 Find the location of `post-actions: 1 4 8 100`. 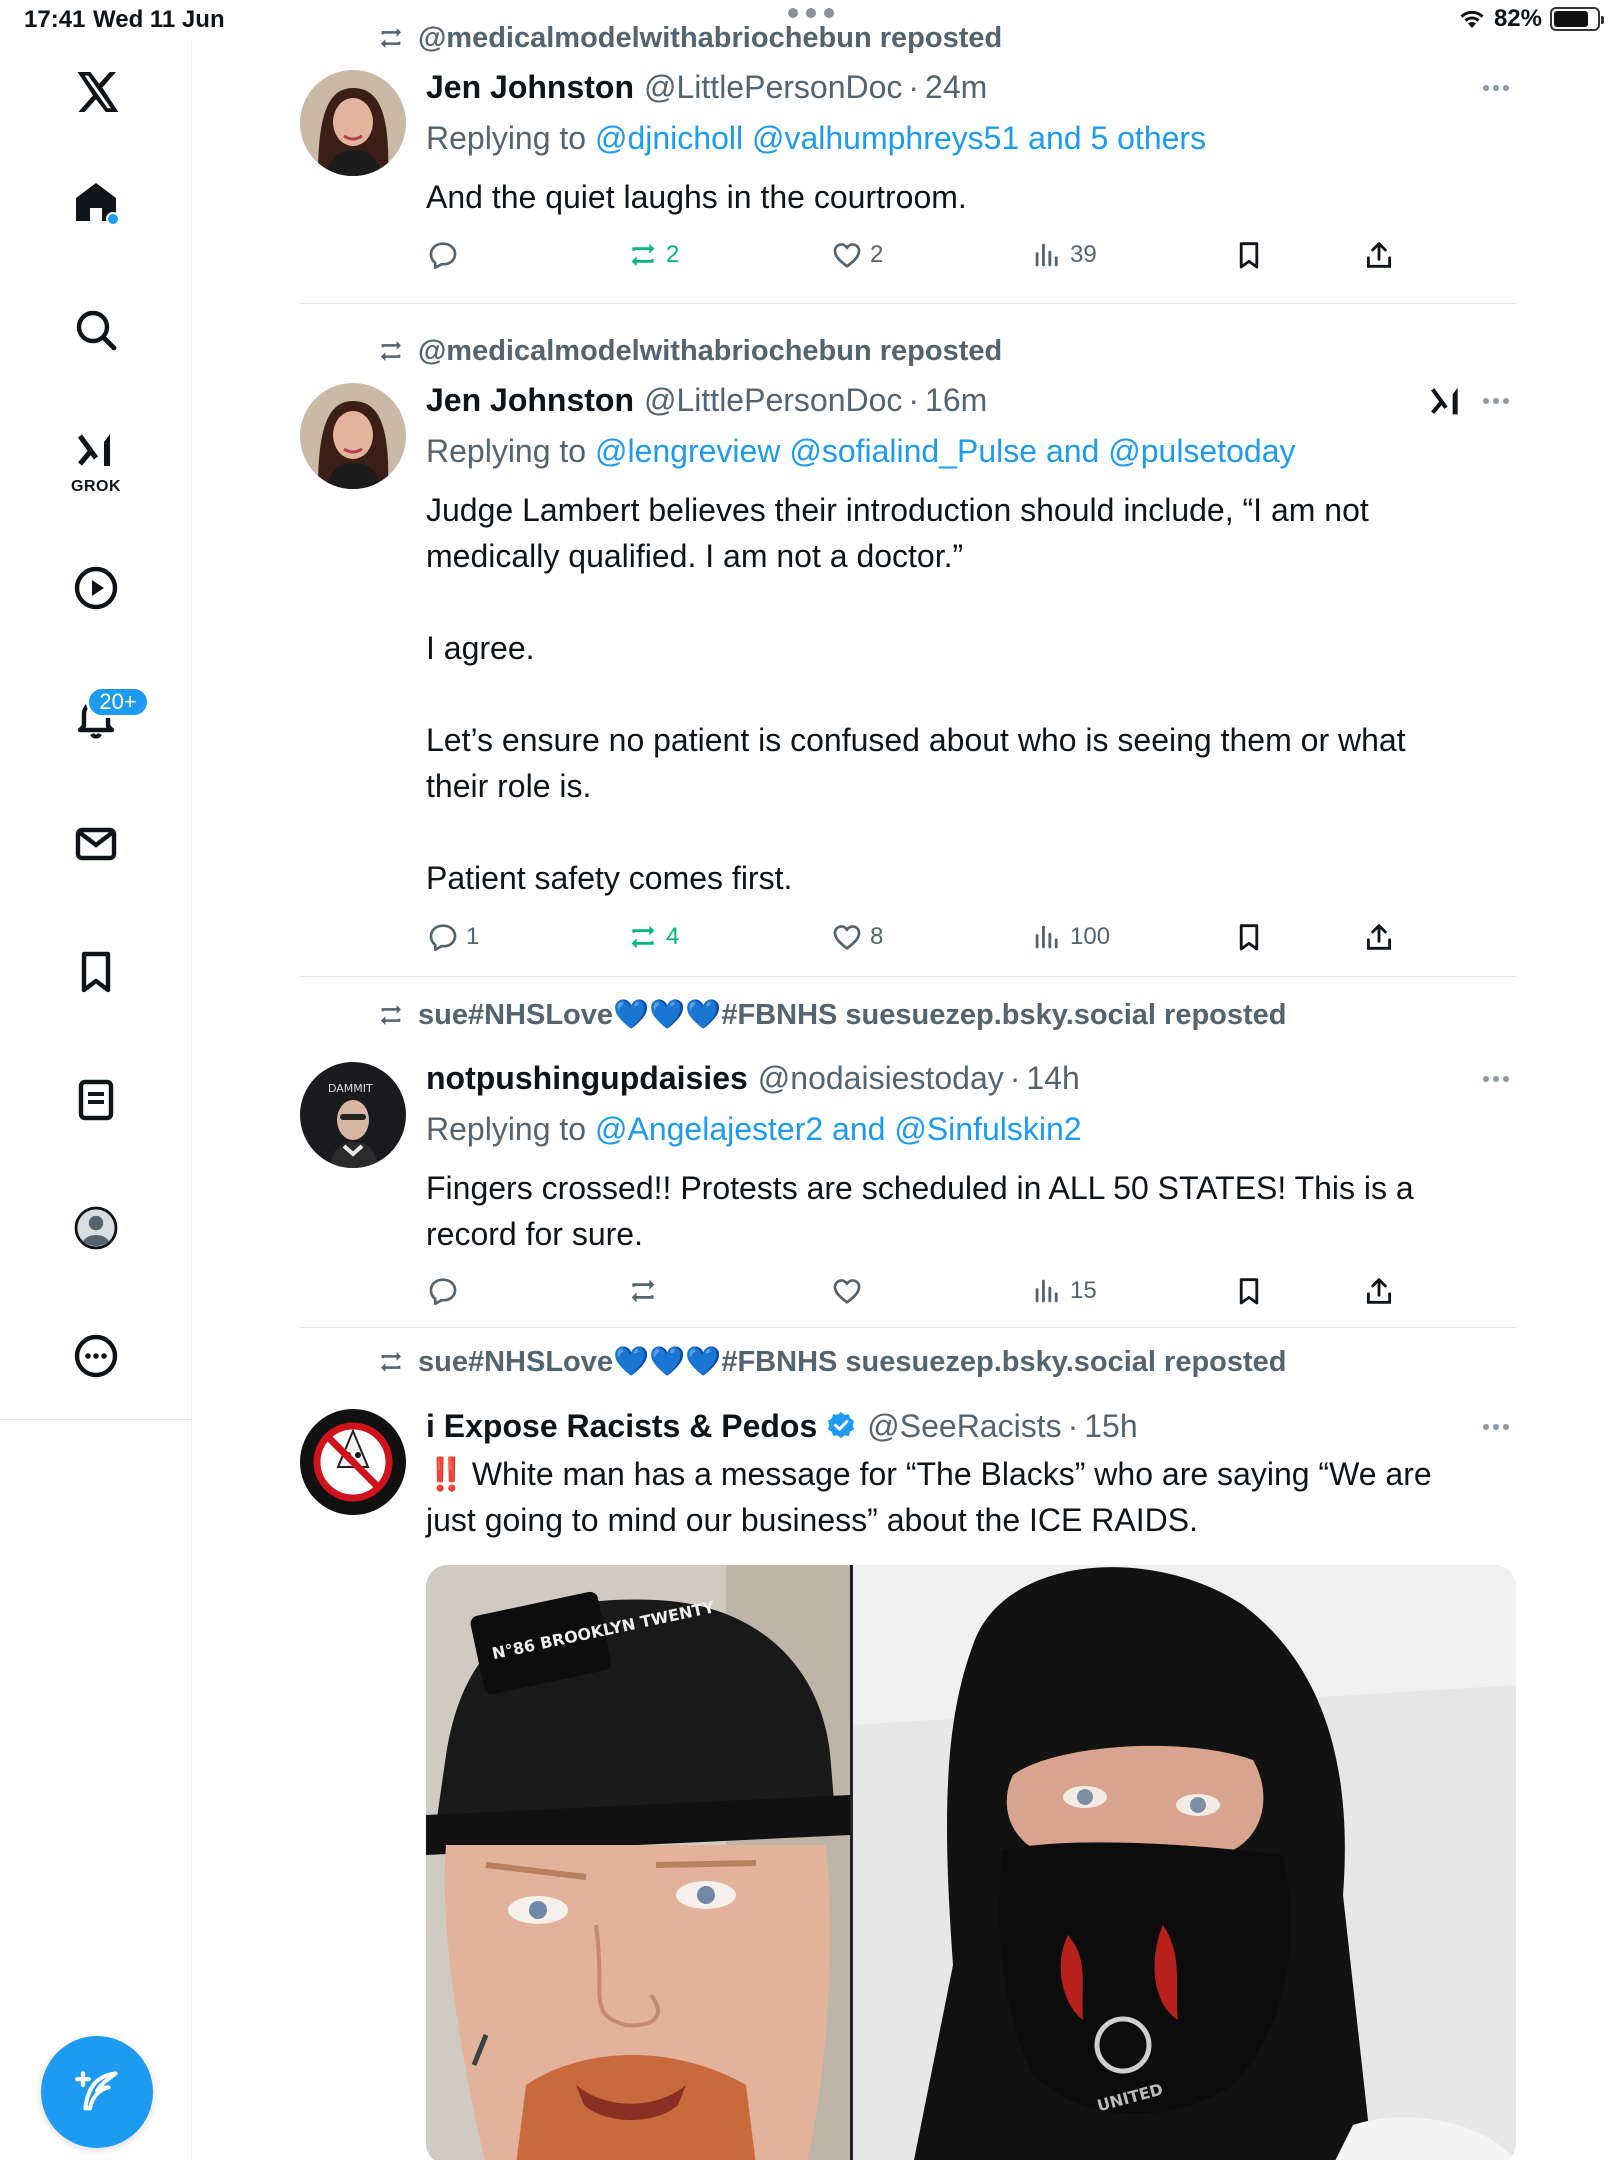

post-actions: 1 4 8 100 is located at coordinates (921, 937).